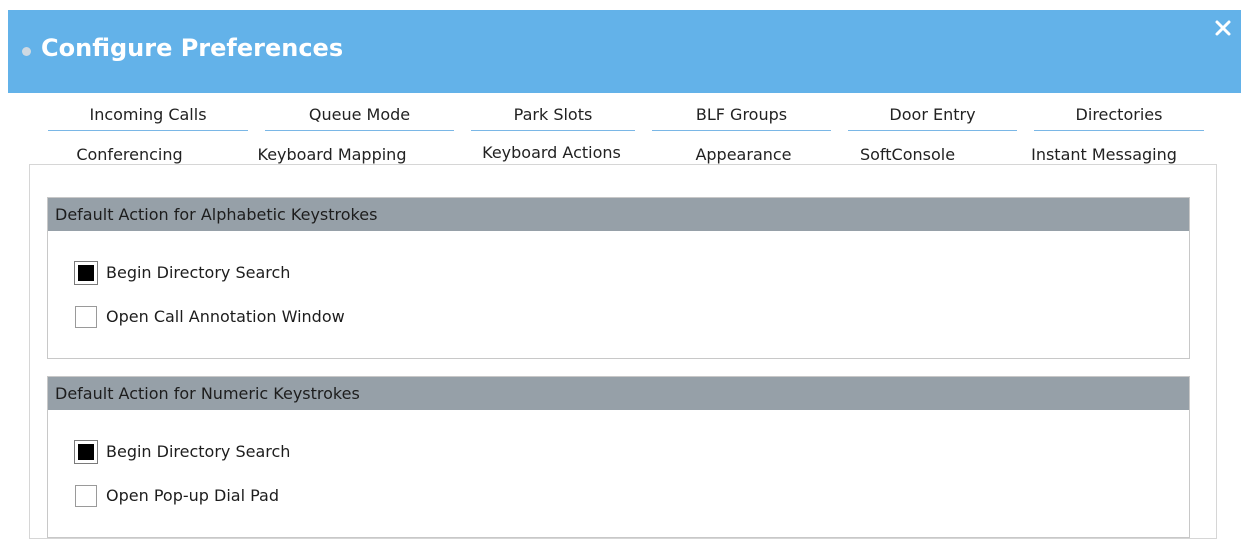 Image resolution: width=1241 pixels, height=539 pixels. What do you see at coordinates (192, 48) in the screenshot?
I see `window-title: Configure Preferences` at bounding box center [192, 48].